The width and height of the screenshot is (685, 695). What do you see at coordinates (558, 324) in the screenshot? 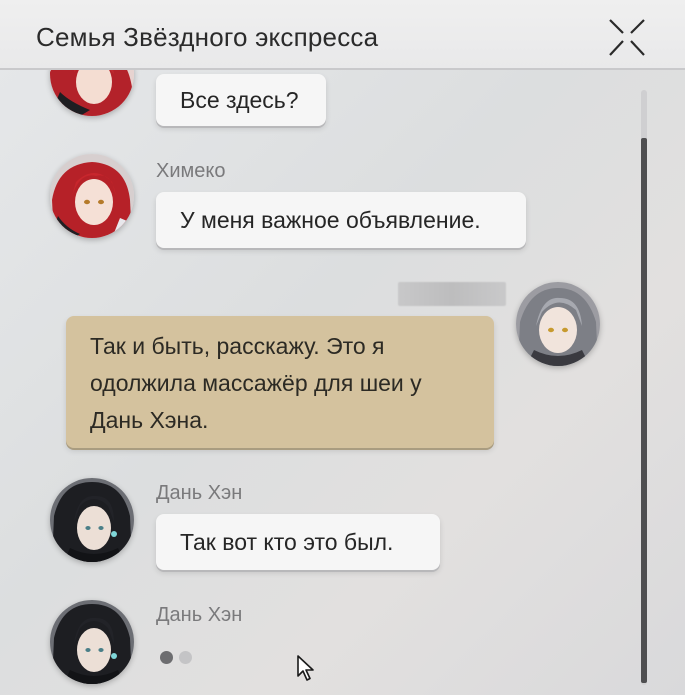
I see `trailblazer-avatar` at bounding box center [558, 324].